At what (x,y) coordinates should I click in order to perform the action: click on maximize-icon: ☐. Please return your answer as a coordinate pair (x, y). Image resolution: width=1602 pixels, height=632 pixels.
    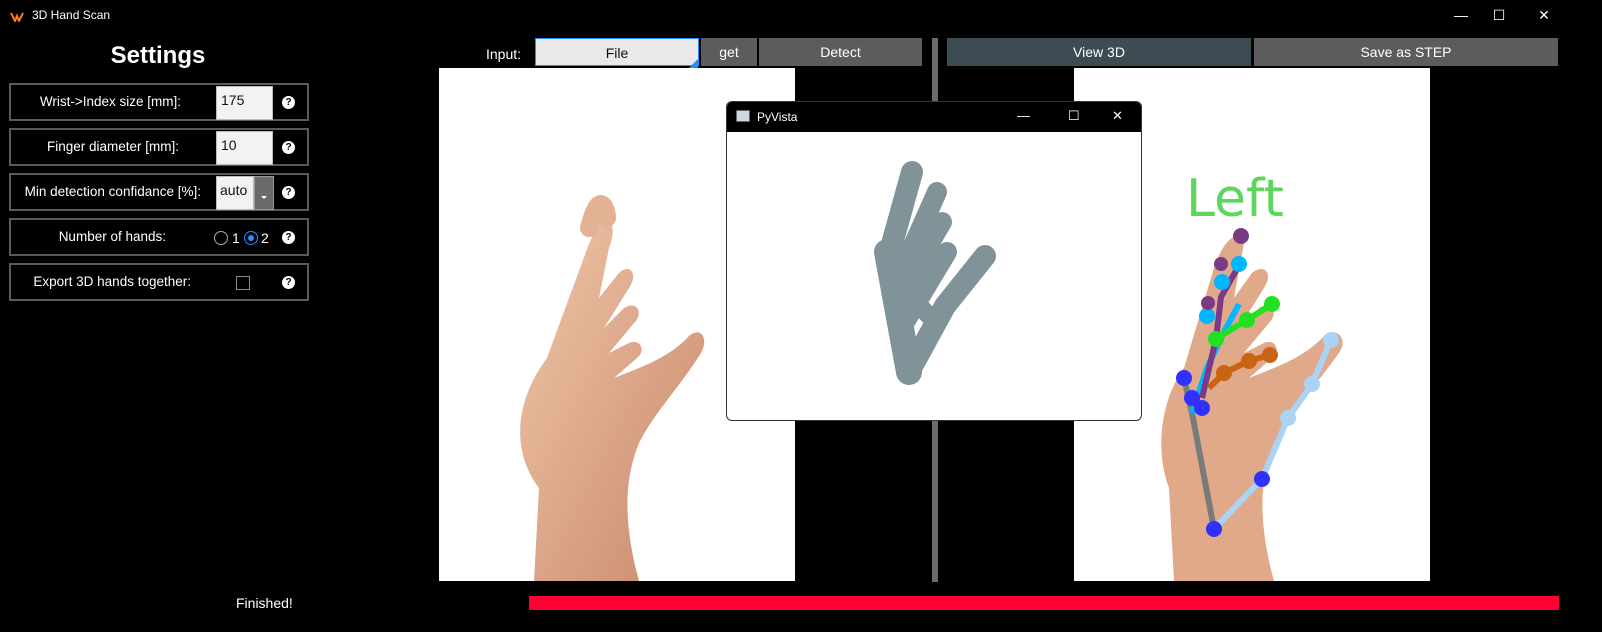
    Looking at the image, I should click on (1499, 15).